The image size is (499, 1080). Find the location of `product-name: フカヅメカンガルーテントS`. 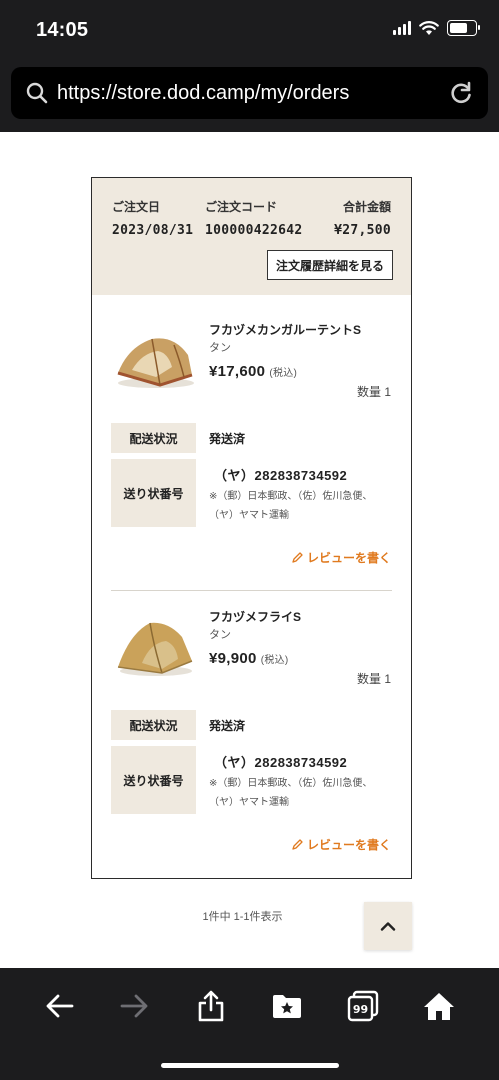

product-name: フカヅメカンガルーテントS is located at coordinates (285, 329).